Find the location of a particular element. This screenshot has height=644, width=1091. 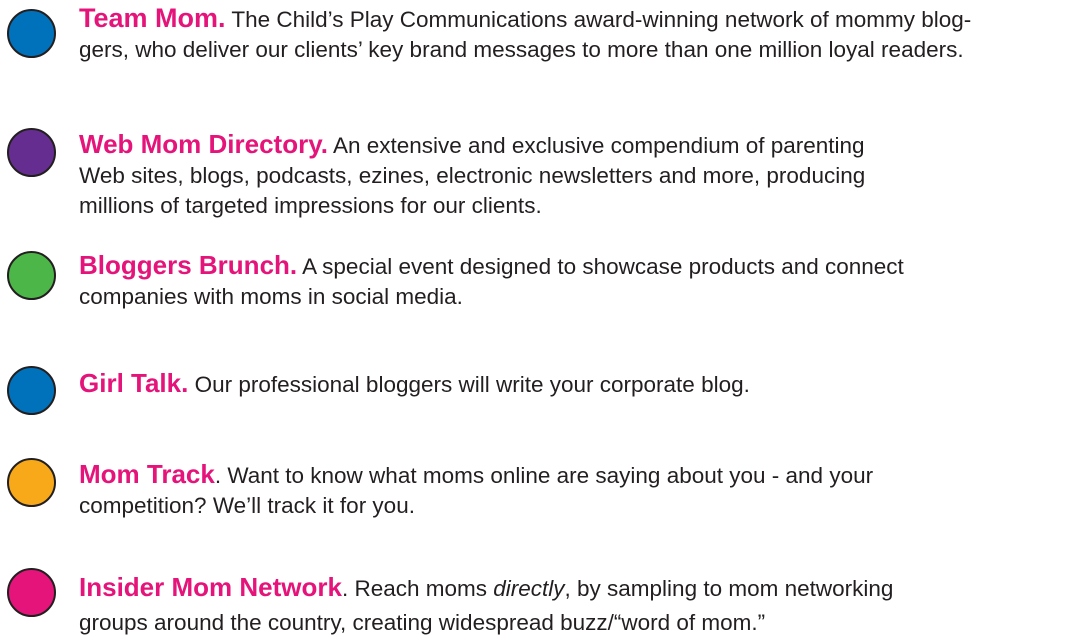

pink-circle-bullet-icon is located at coordinates (31, 592).